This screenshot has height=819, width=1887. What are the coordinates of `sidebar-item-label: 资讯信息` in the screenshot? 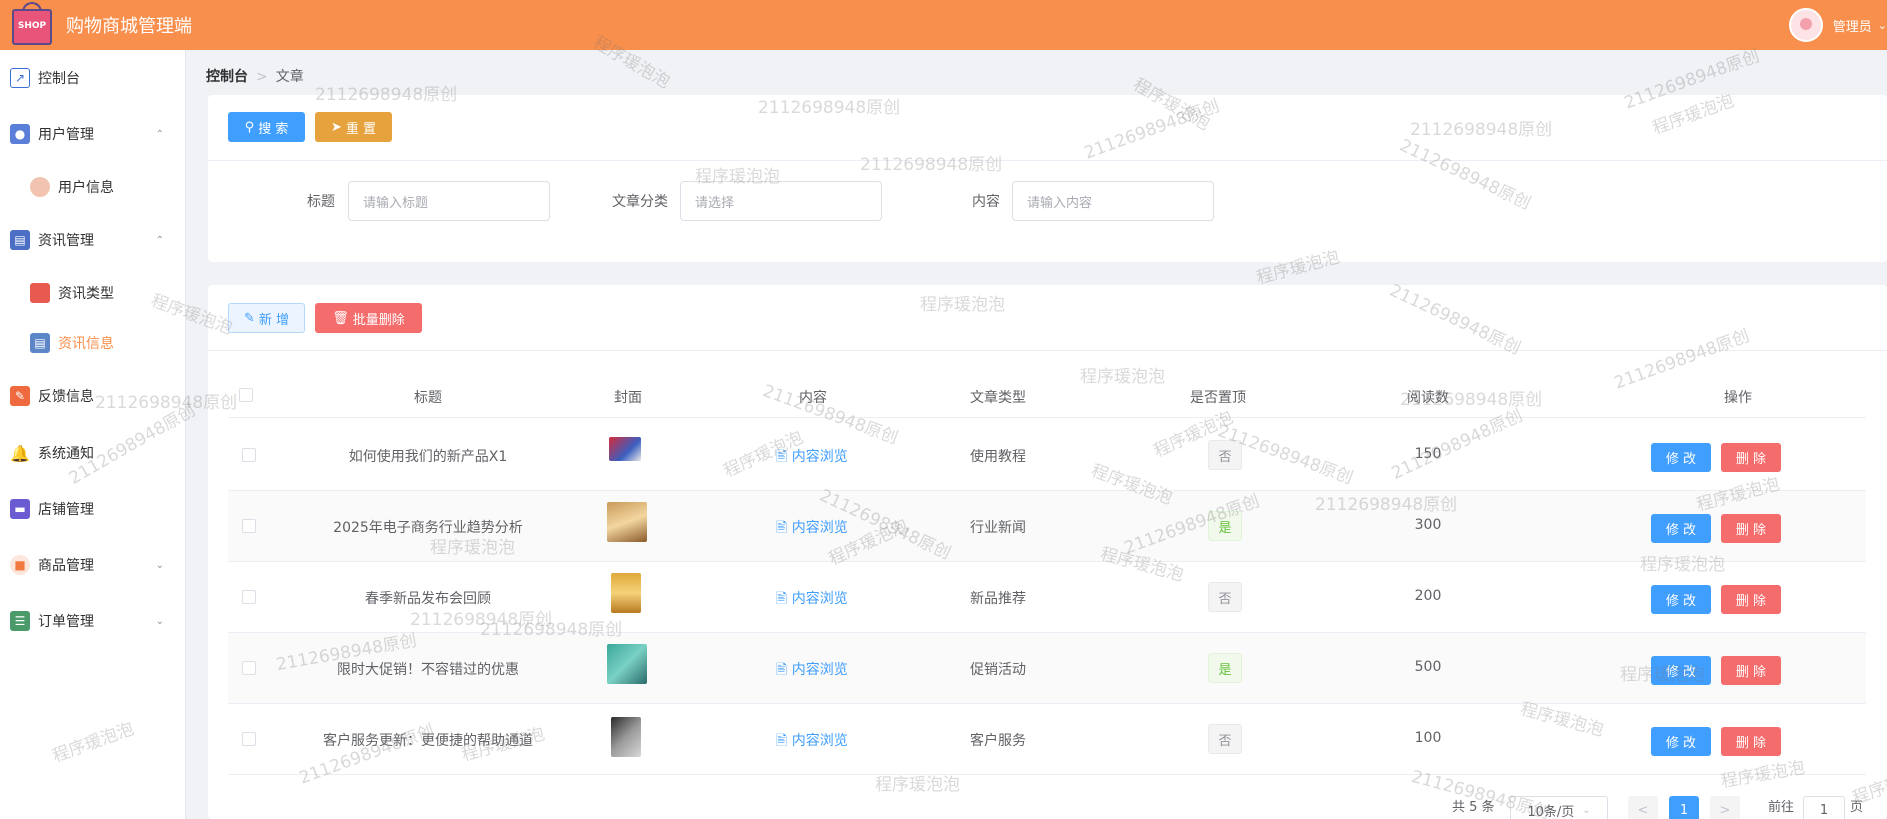 It's located at (86, 344).